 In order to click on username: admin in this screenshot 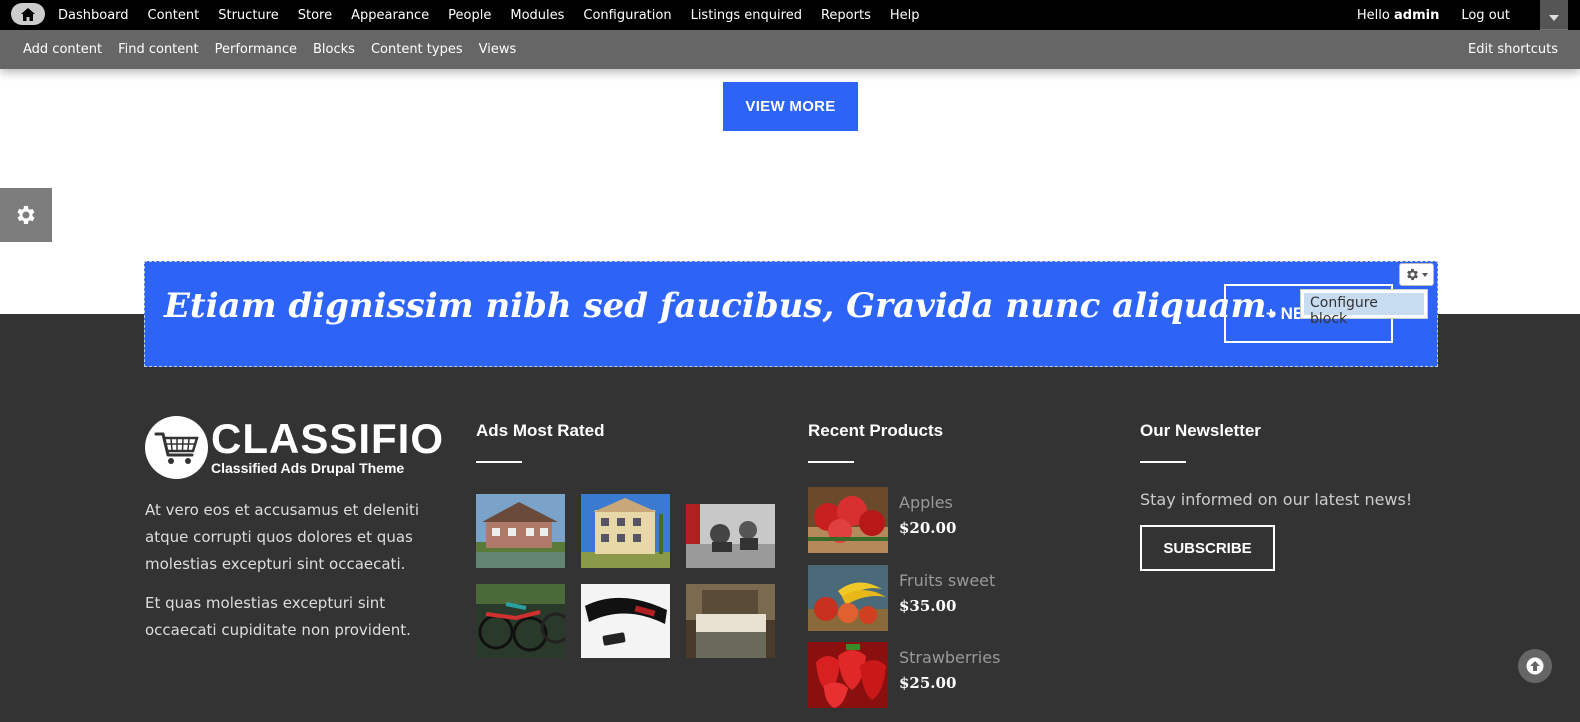, I will do `click(1416, 15)`.